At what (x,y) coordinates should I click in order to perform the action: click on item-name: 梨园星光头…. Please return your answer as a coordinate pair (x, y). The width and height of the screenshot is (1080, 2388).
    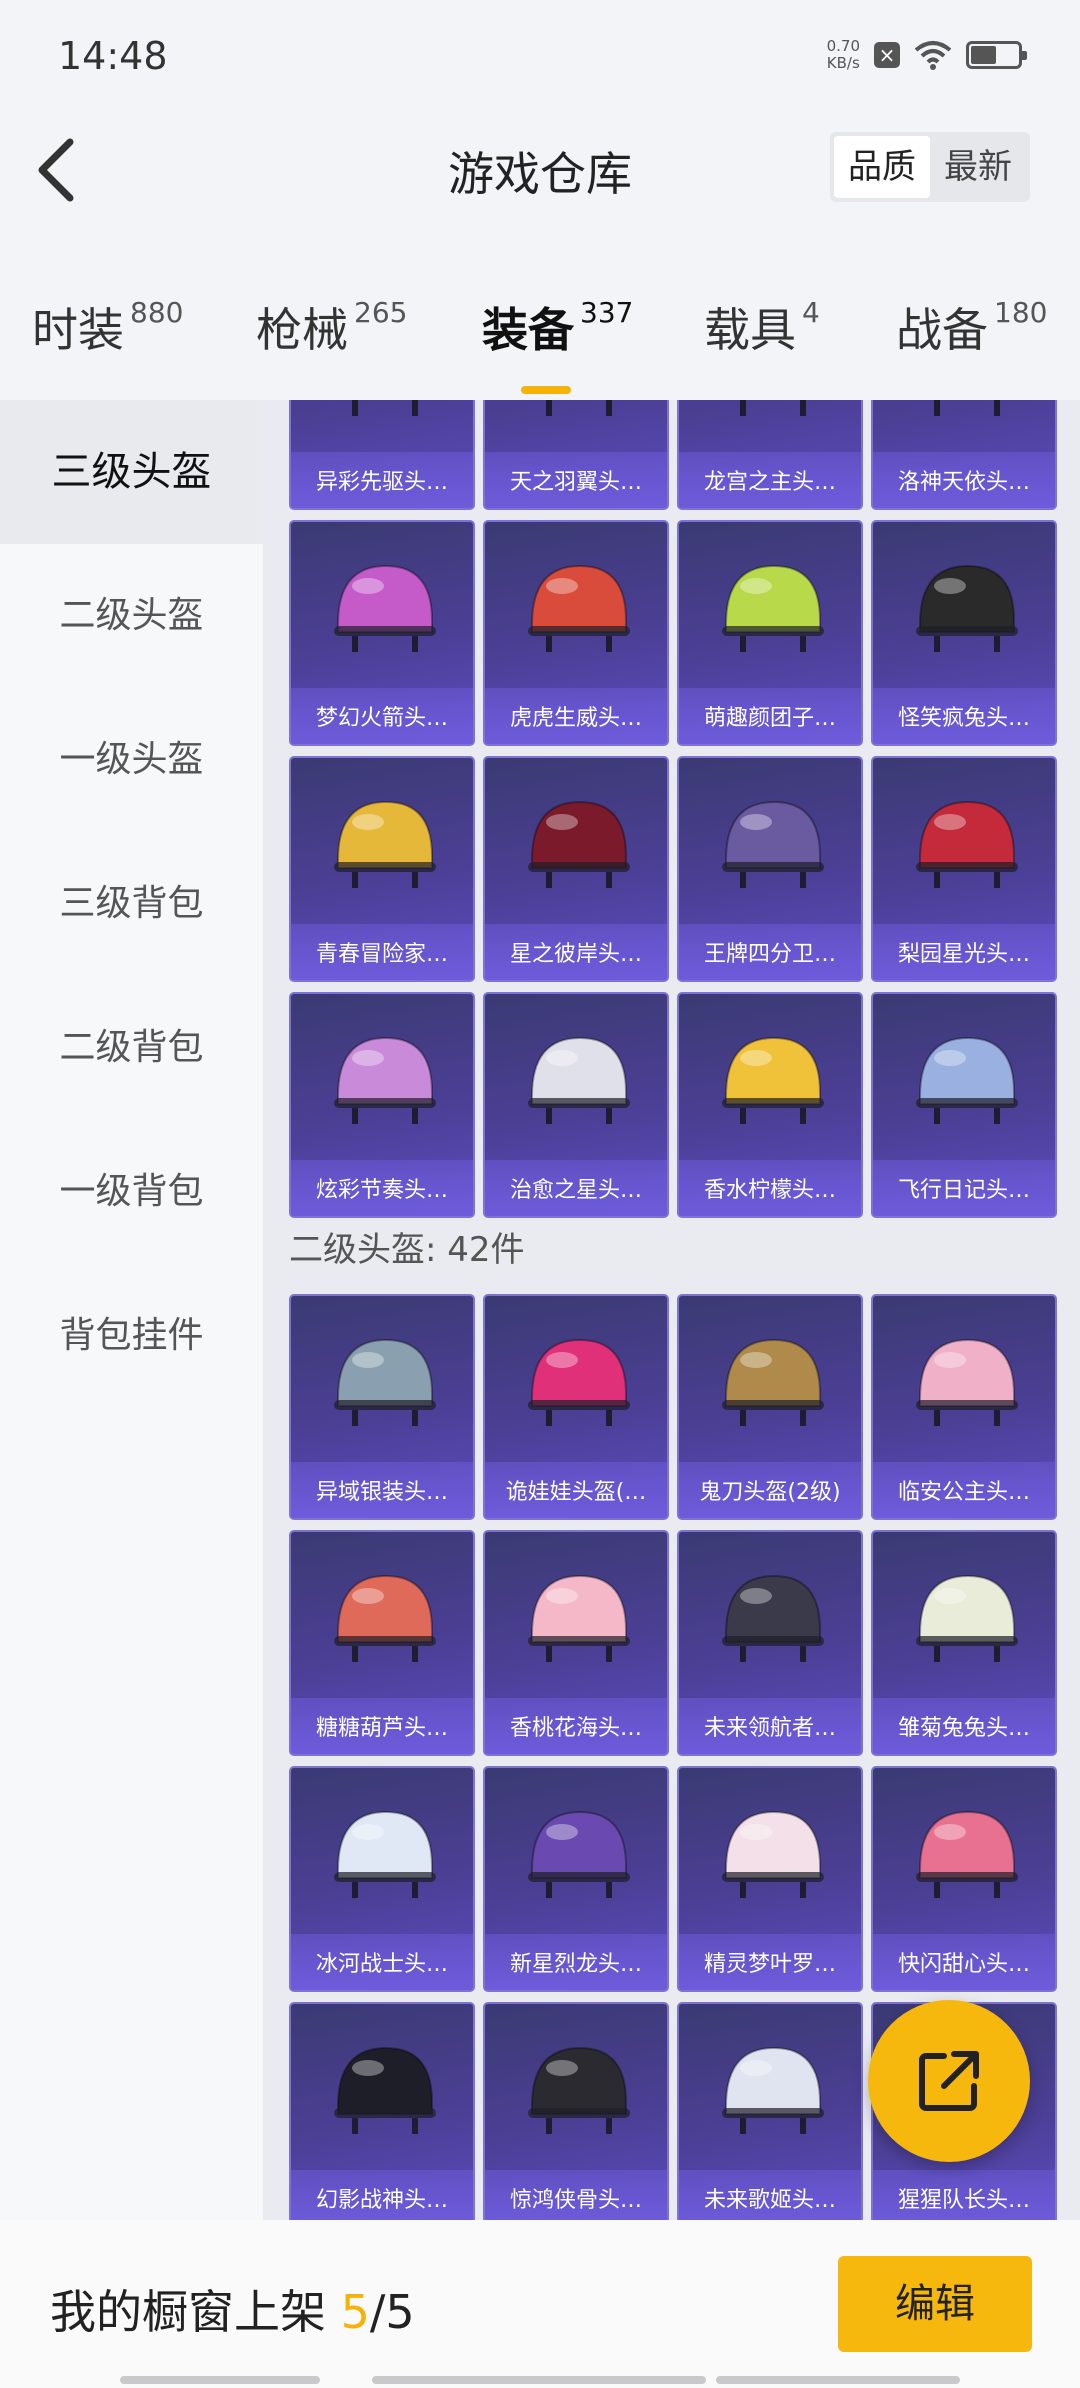
    Looking at the image, I should click on (963, 954).